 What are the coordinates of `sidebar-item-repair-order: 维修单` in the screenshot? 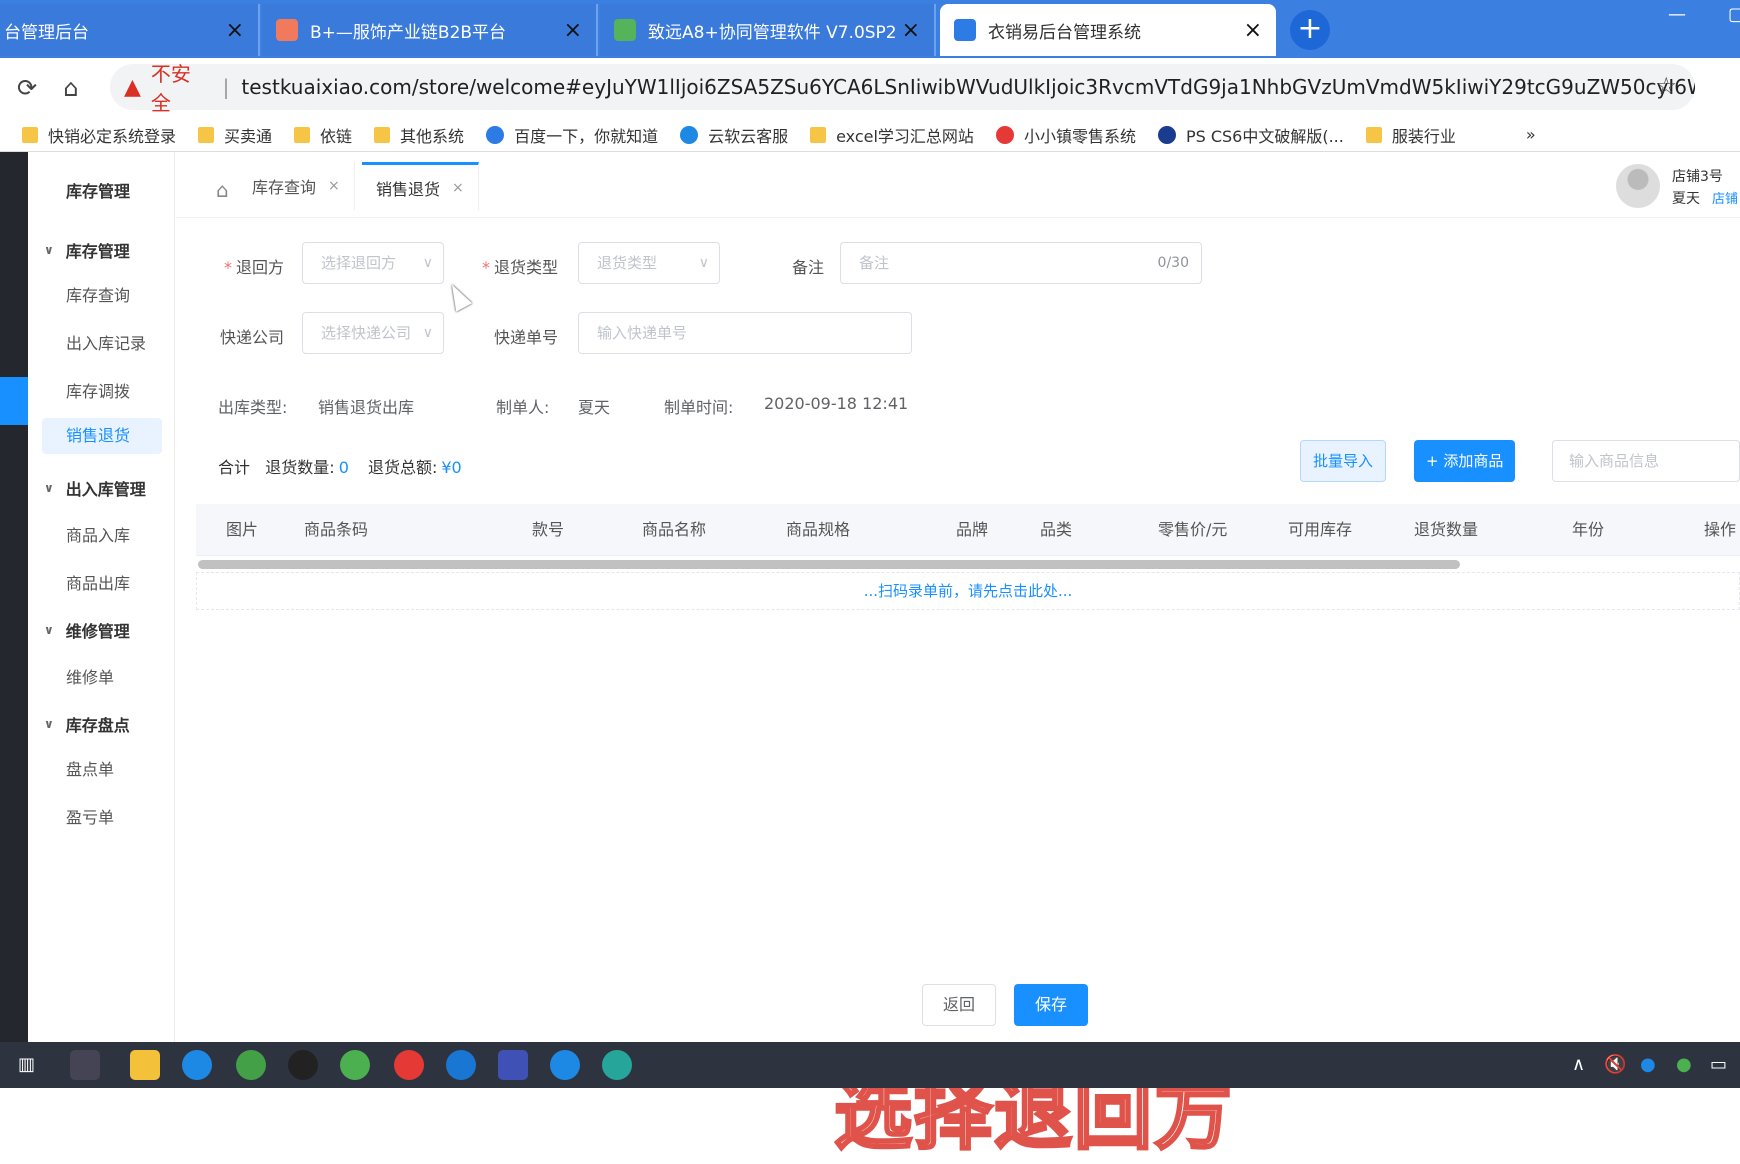 It's located at (90, 676).